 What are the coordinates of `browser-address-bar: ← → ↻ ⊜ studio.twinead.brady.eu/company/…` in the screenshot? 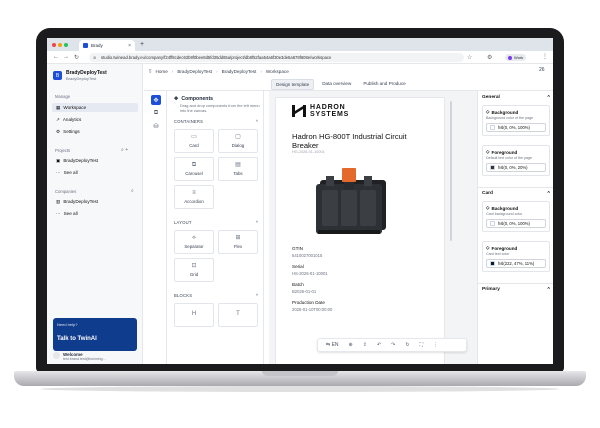 It's located at (300, 57).